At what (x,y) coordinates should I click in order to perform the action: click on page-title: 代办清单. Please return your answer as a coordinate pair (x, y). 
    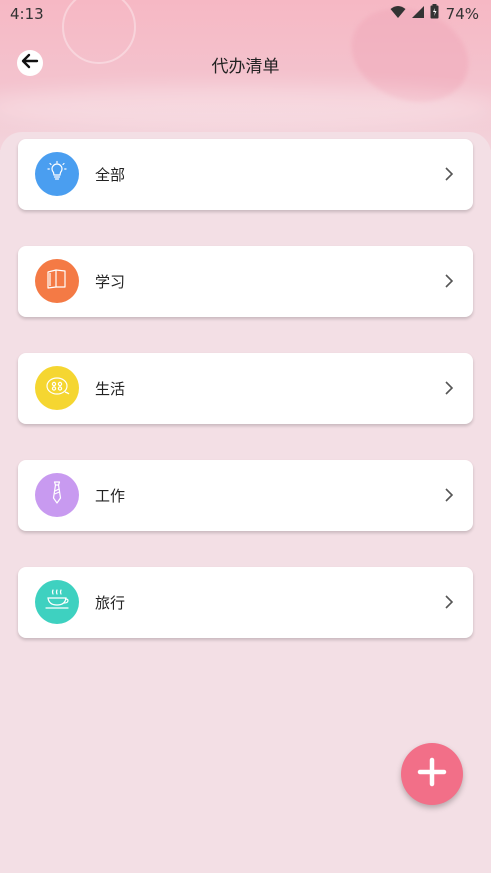
    Looking at the image, I should click on (245, 67).